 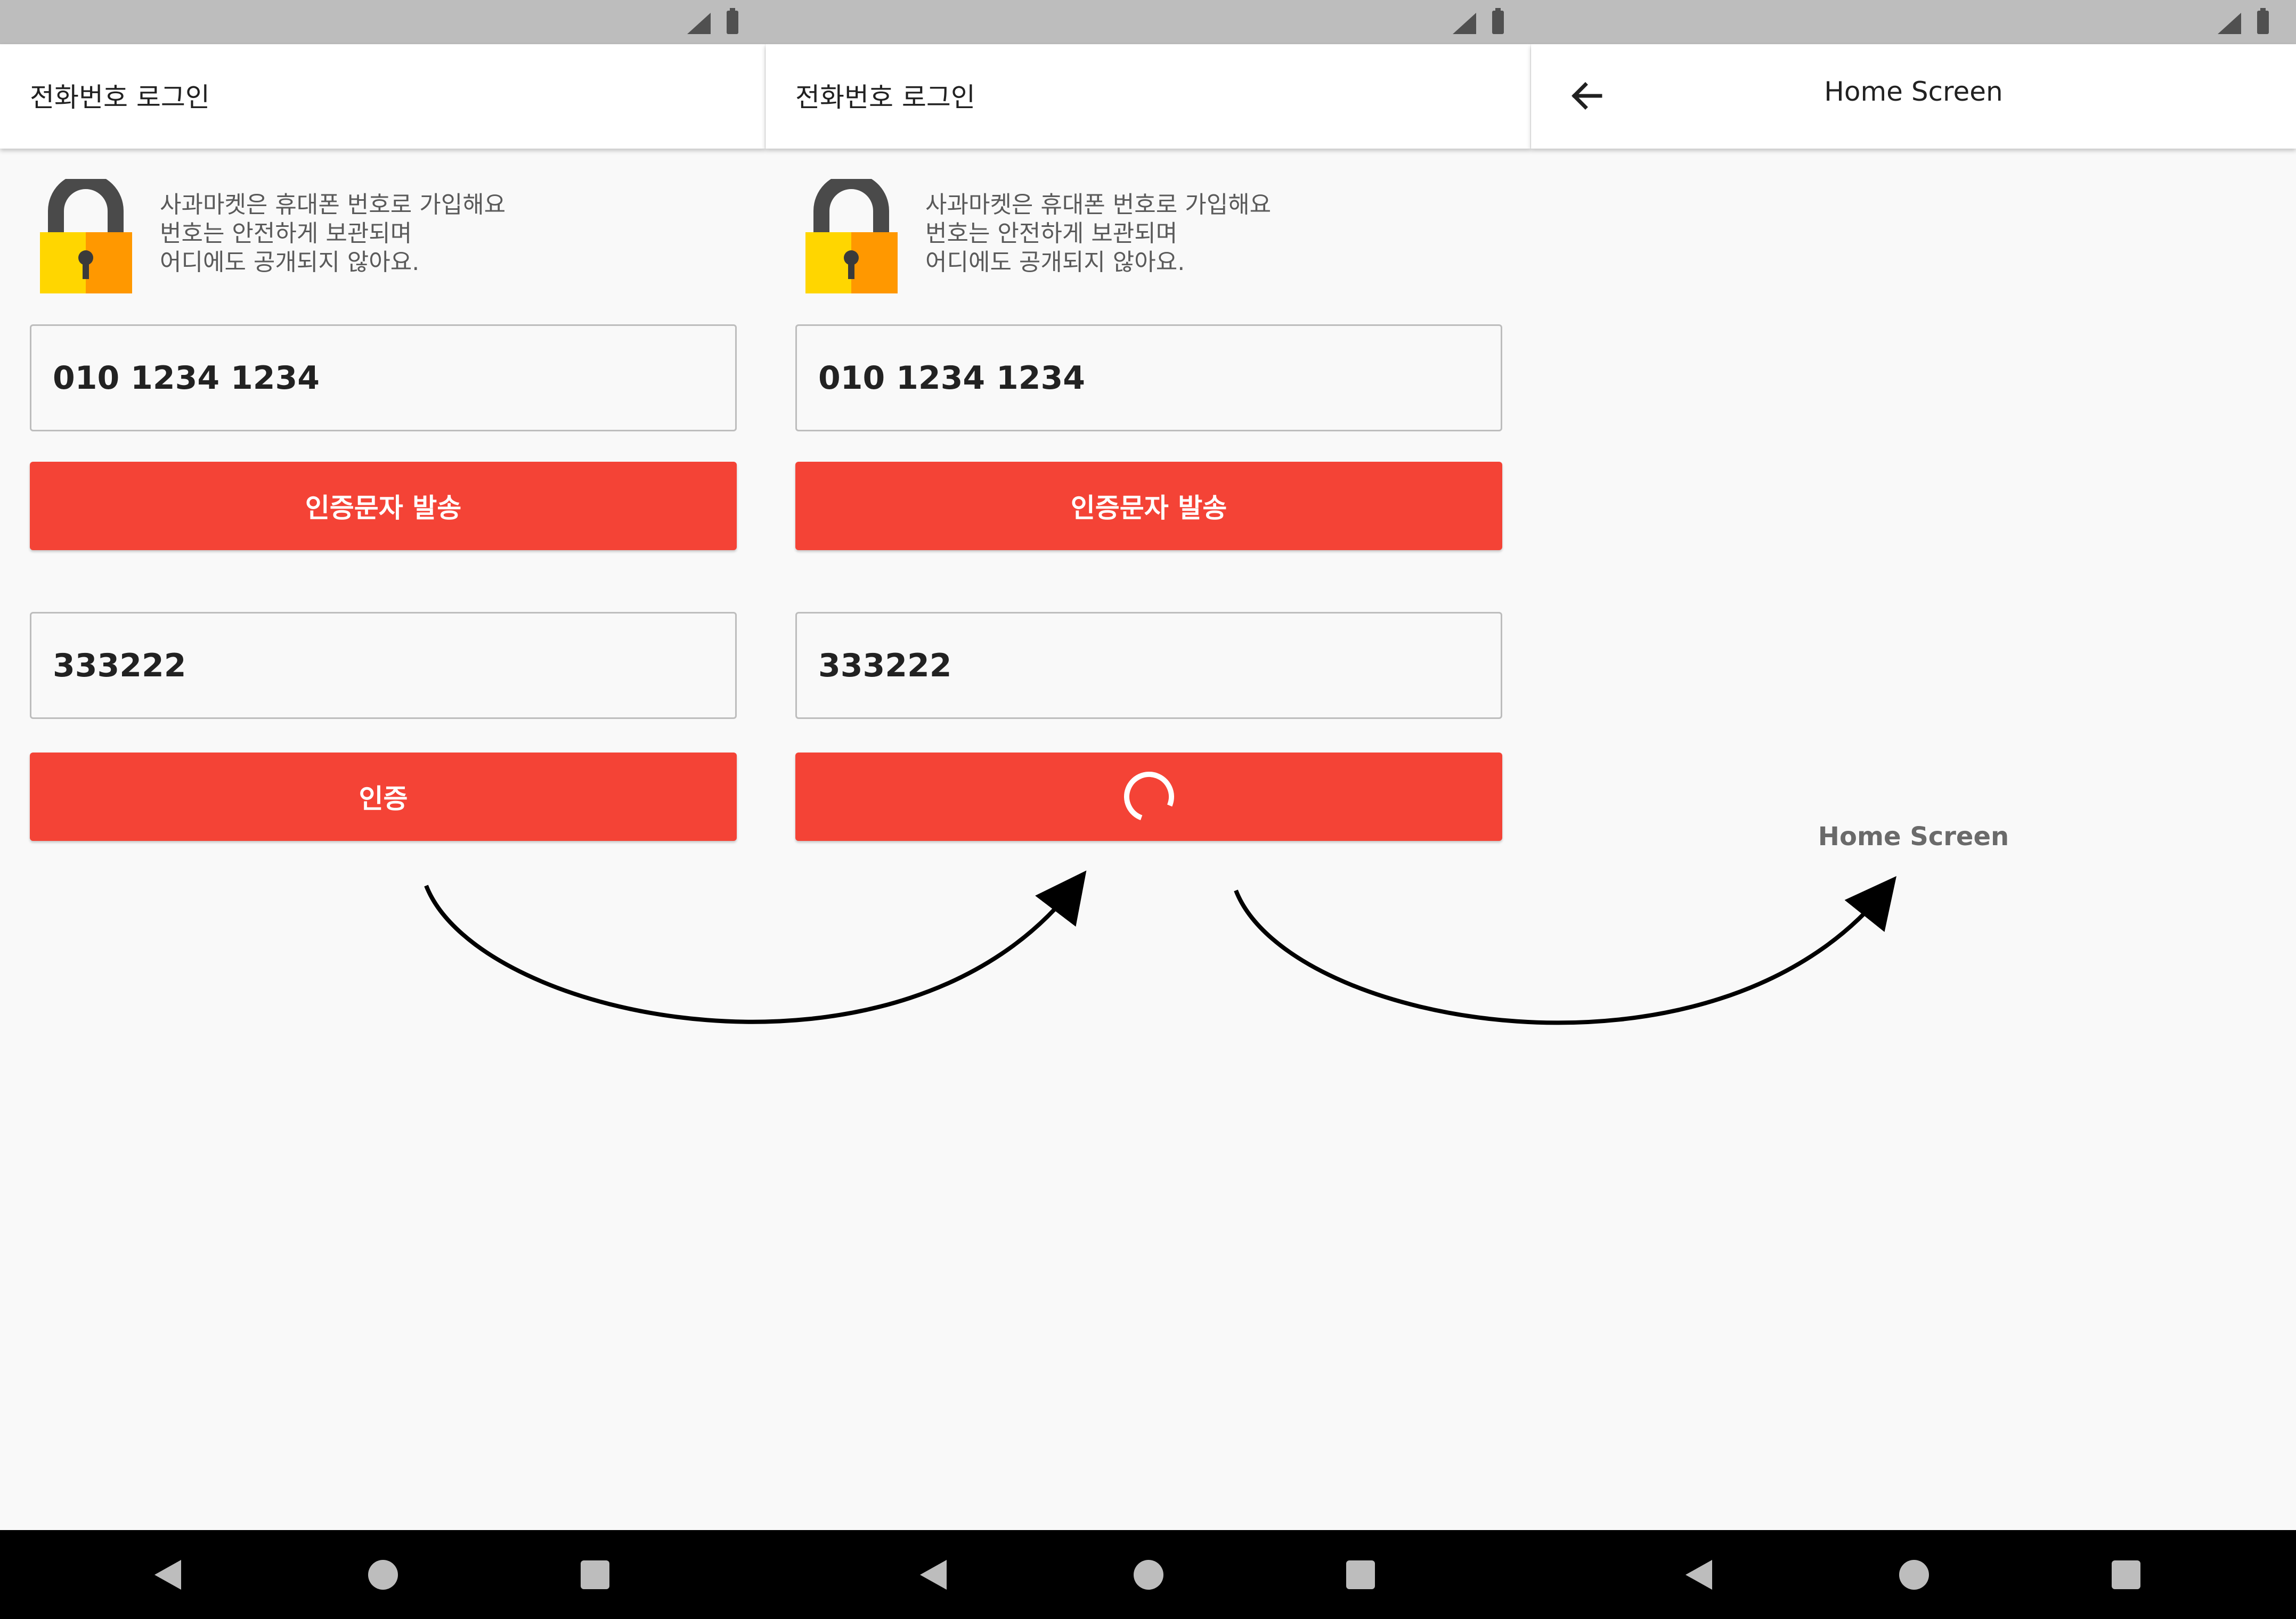 What do you see at coordinates (1148, 22) in the screenshot?
I see `status-bar` at bounding box center [1148, 22].